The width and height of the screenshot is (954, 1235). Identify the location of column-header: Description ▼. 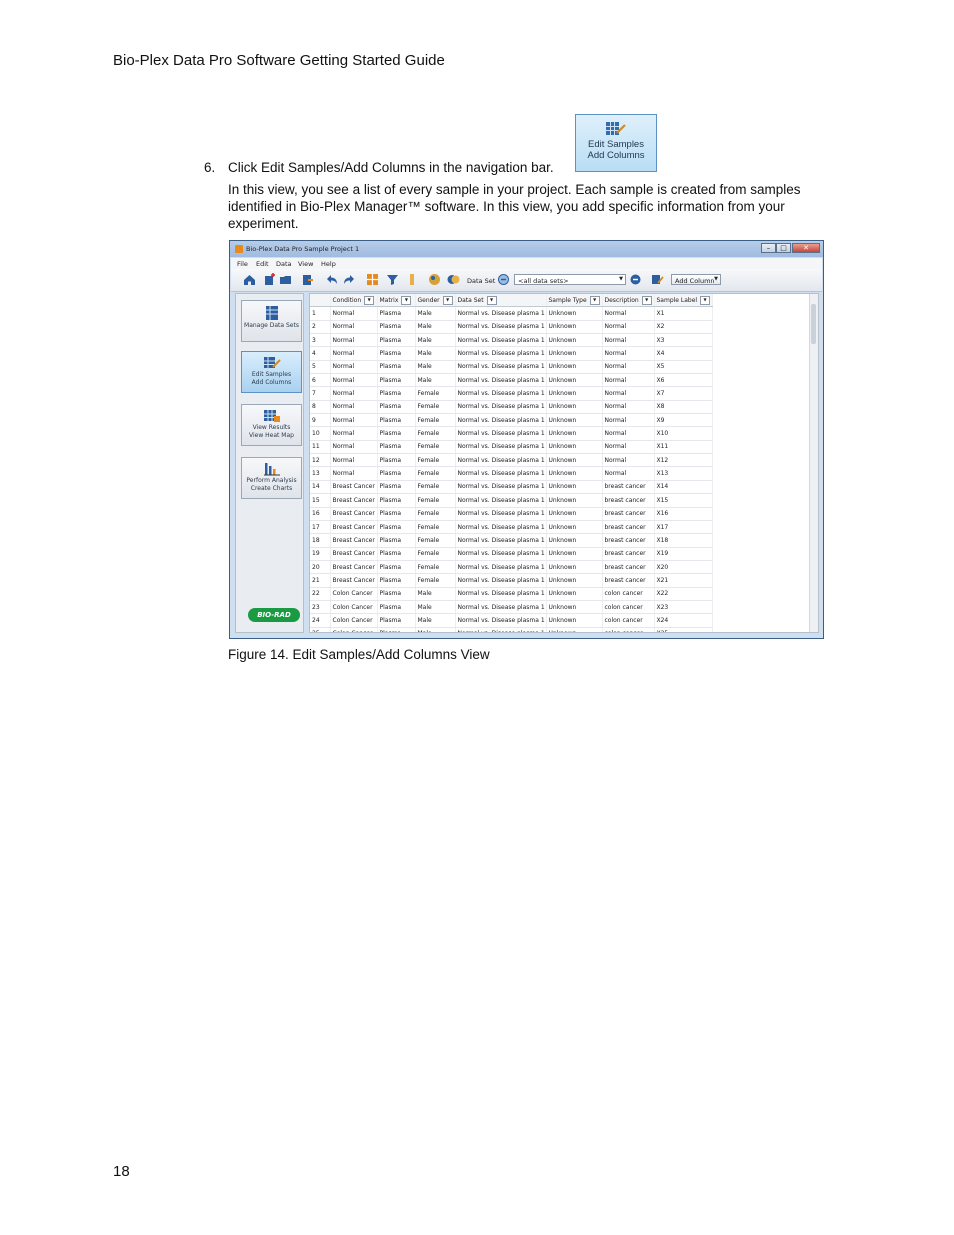
(628, 301).